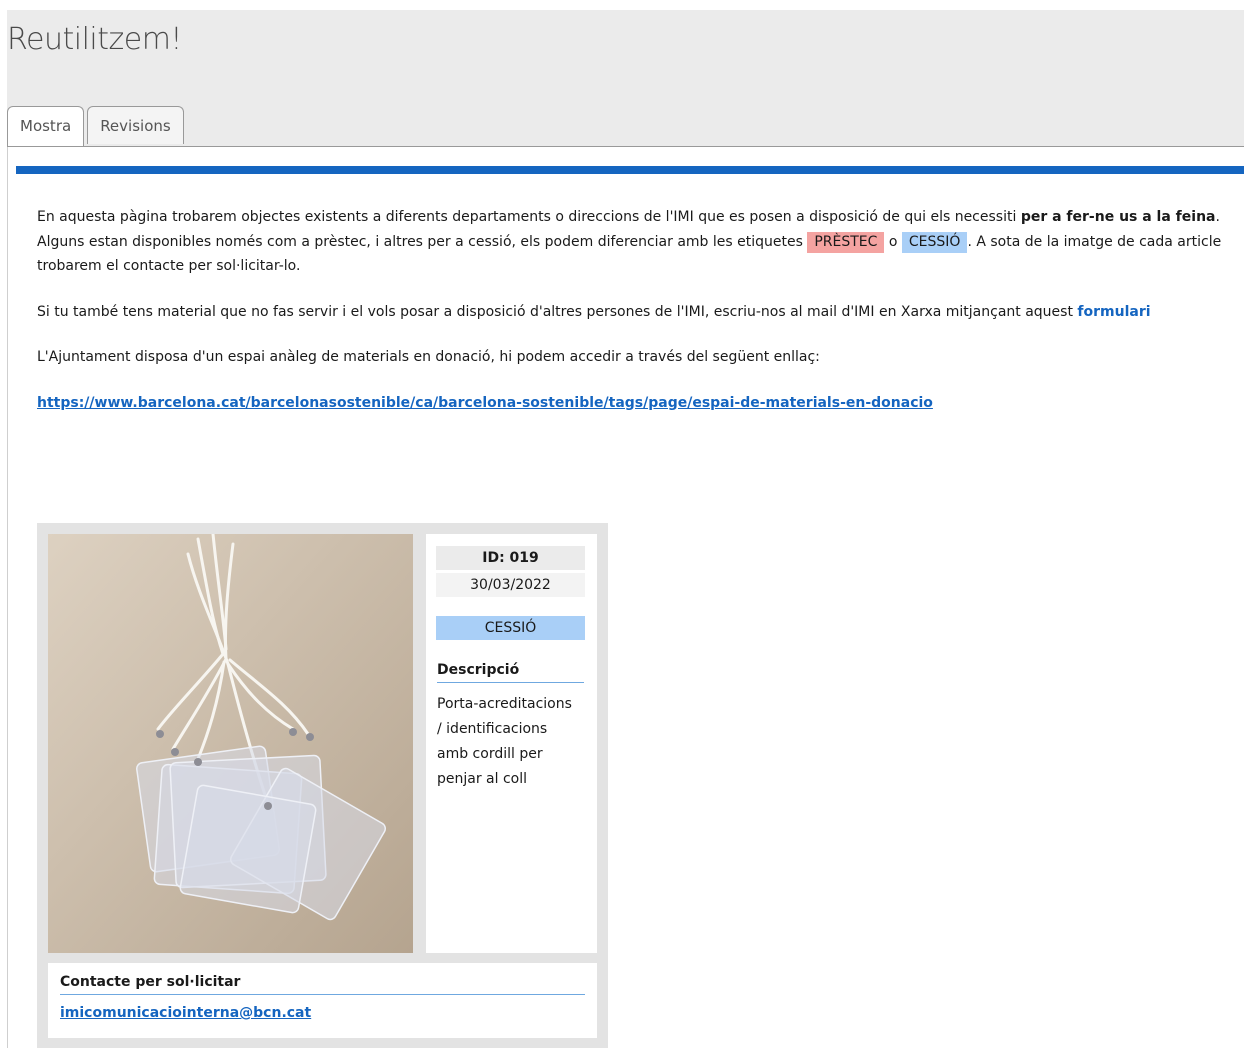 The height and width of the screenshot is (1048, 1244). What do you see at coordinates (1113, 312) in the screenshot?
I see `form-link: formulari` at bounding box center [1113, 312].